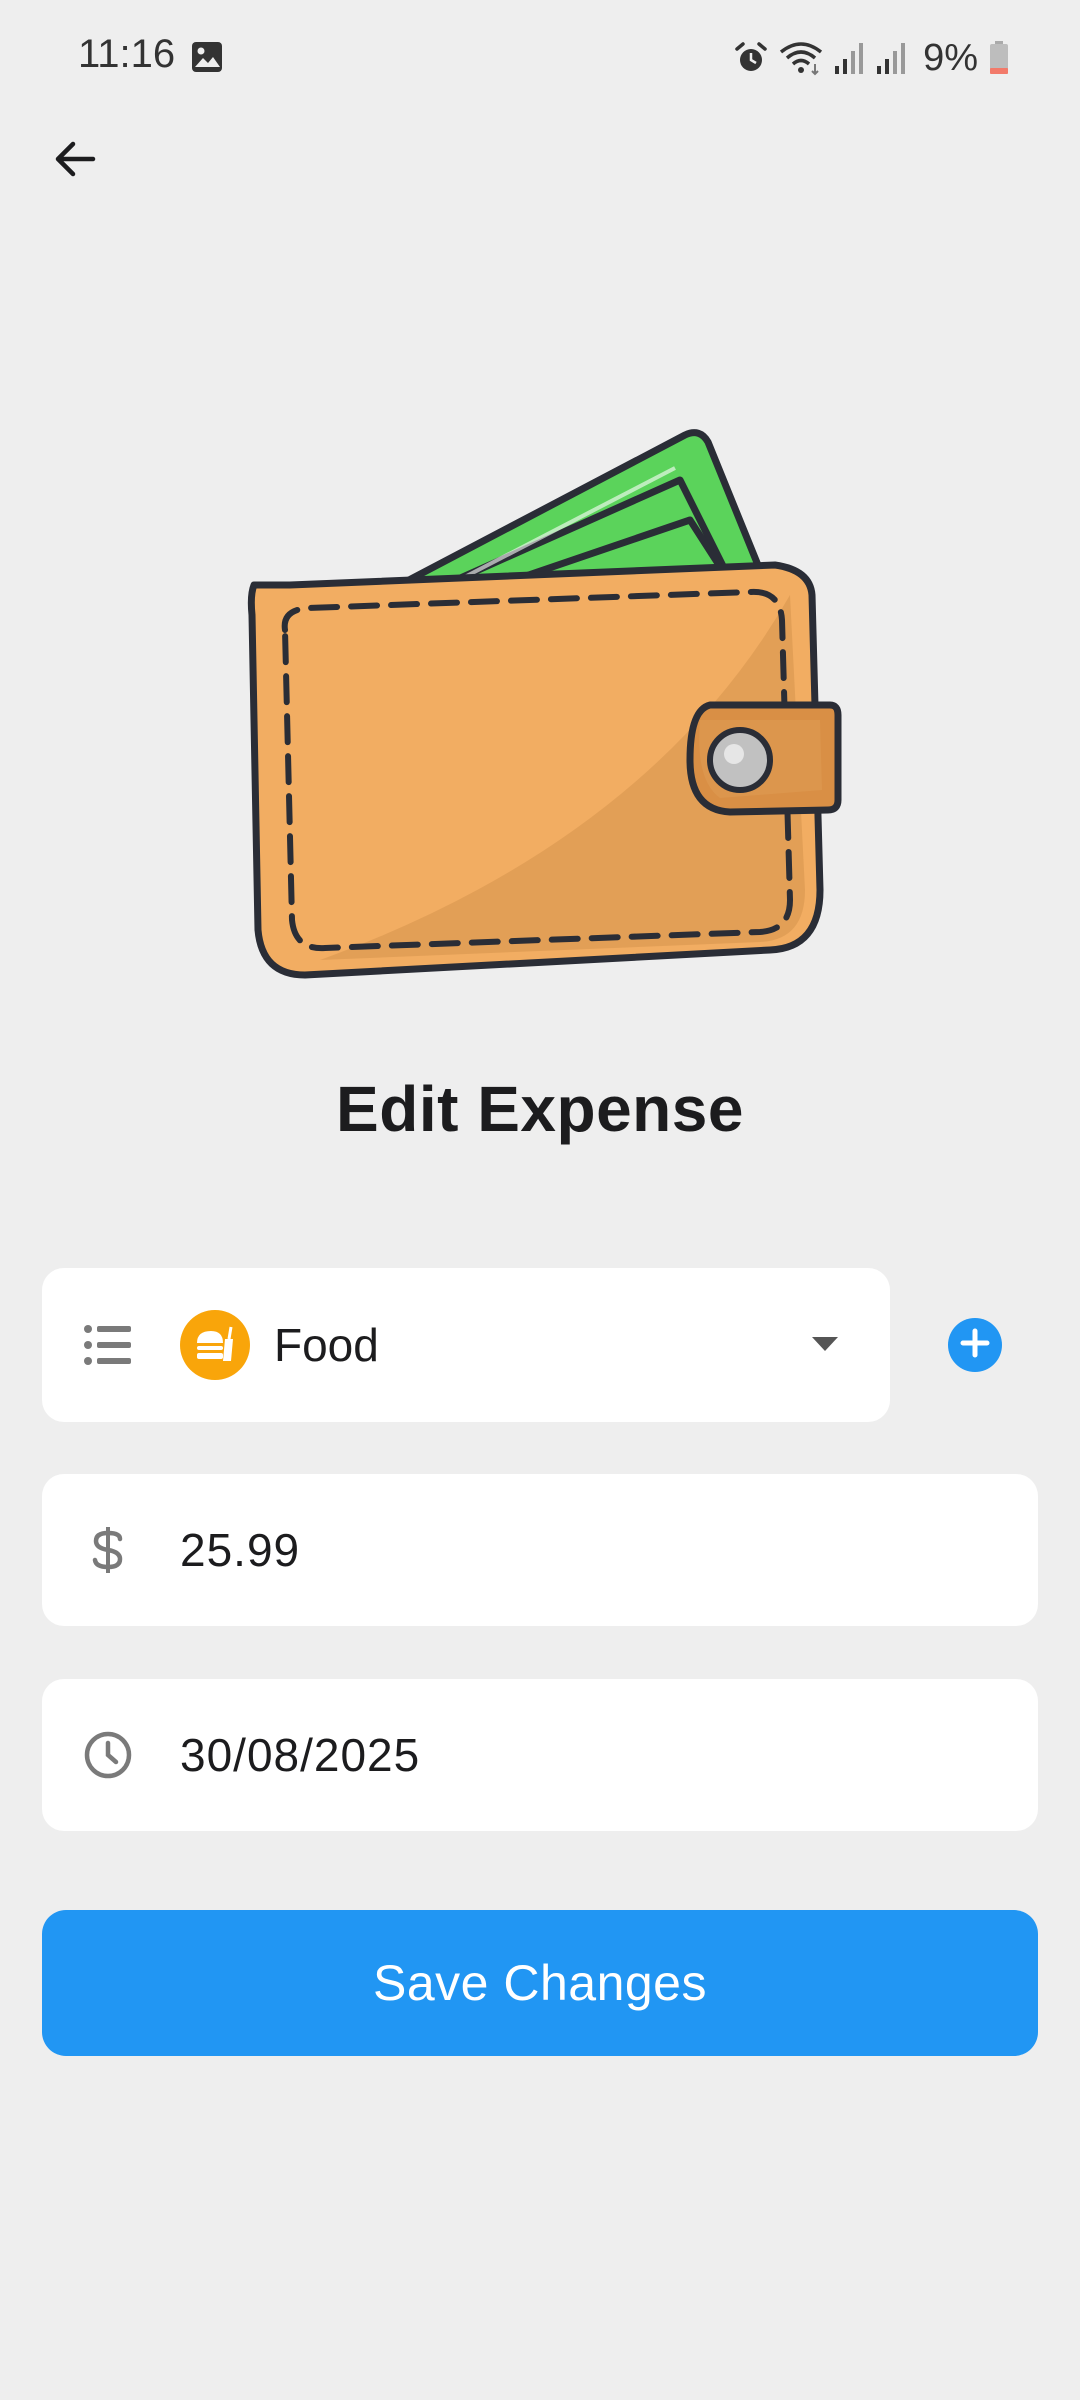 This screenshot has height=2400, width=1080. I want to click on arrow-left-icon, so click(75, 161).